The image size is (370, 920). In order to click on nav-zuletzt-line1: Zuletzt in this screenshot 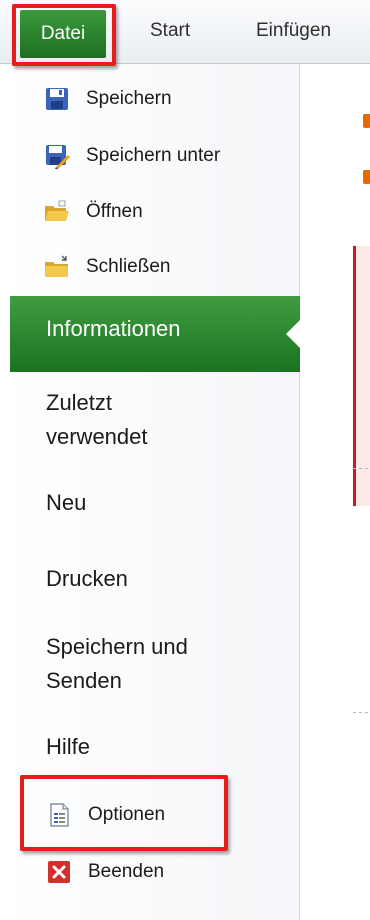, I will do `click(79, 402)`.